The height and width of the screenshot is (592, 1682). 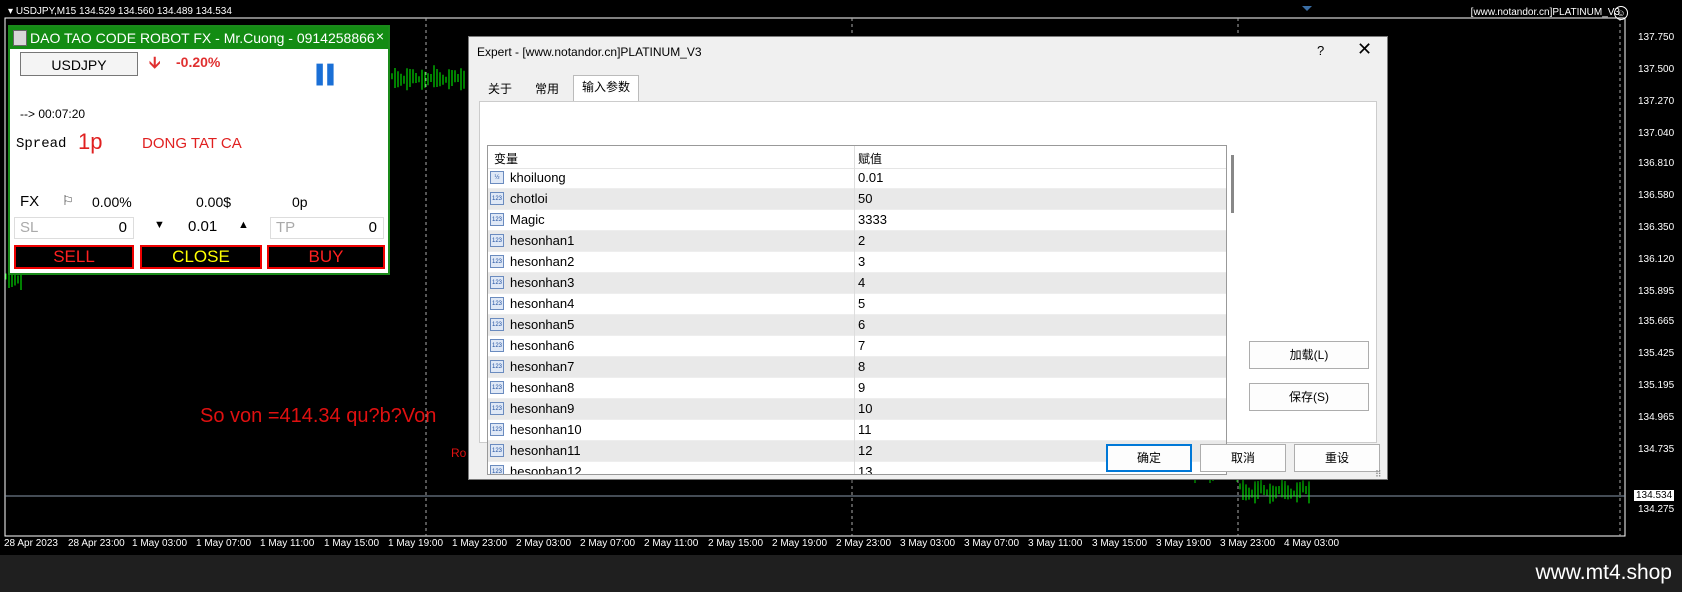 What do you see at coordinates (123, 227) in the screenshot?
I see `sl-value: 0` at bounding box center [123, 227].